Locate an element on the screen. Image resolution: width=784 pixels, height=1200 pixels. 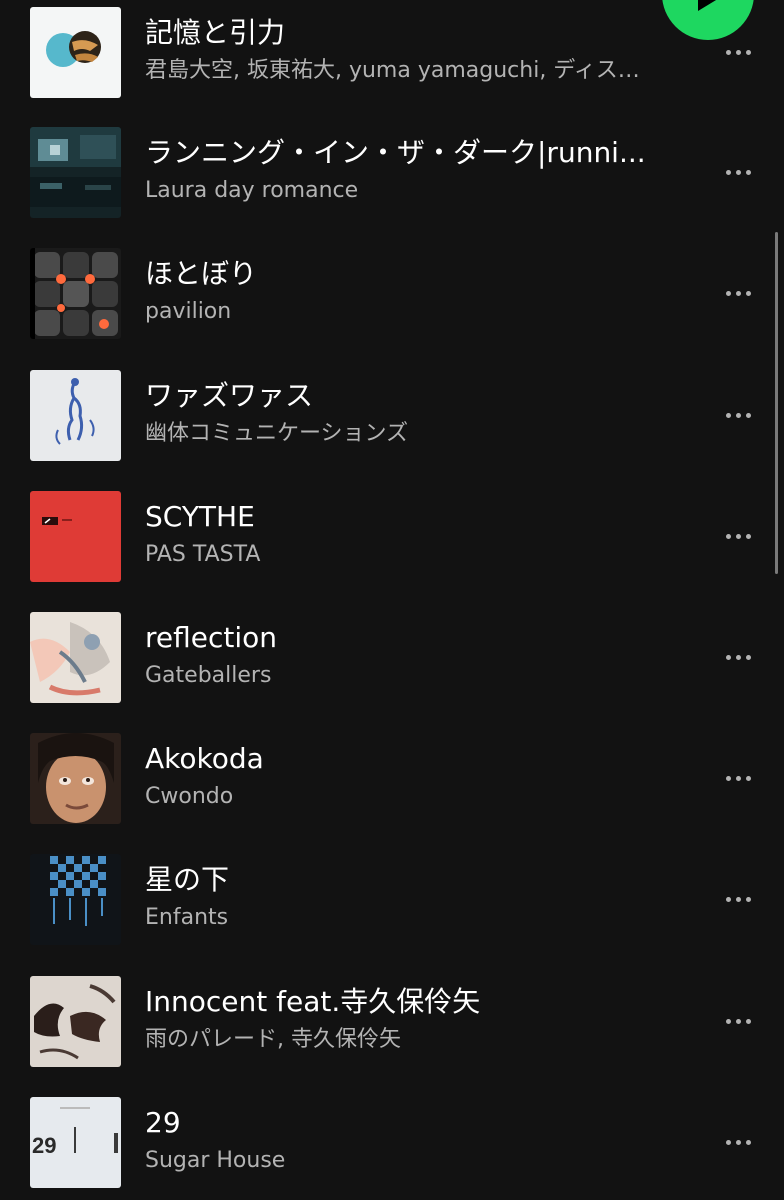
scrollbar is located at coordinates (776, 403).